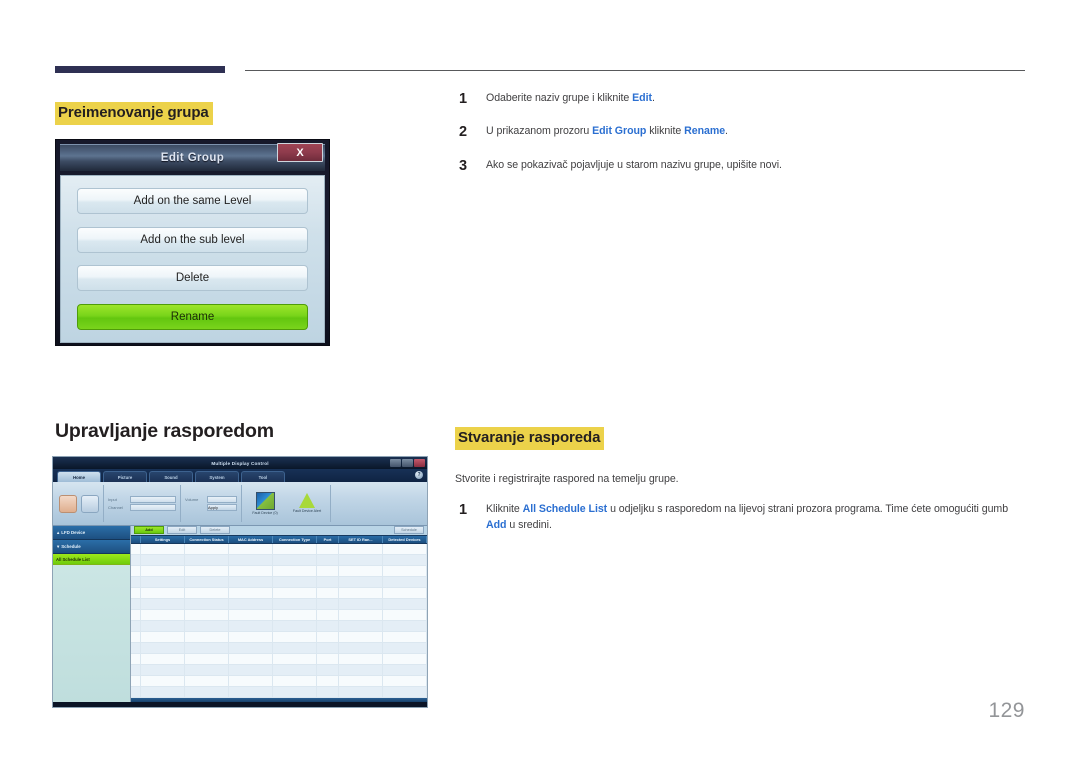  Describe the element at coordinates (222, 507) in the screenshot. I see `apply-button: Apply` at that location.